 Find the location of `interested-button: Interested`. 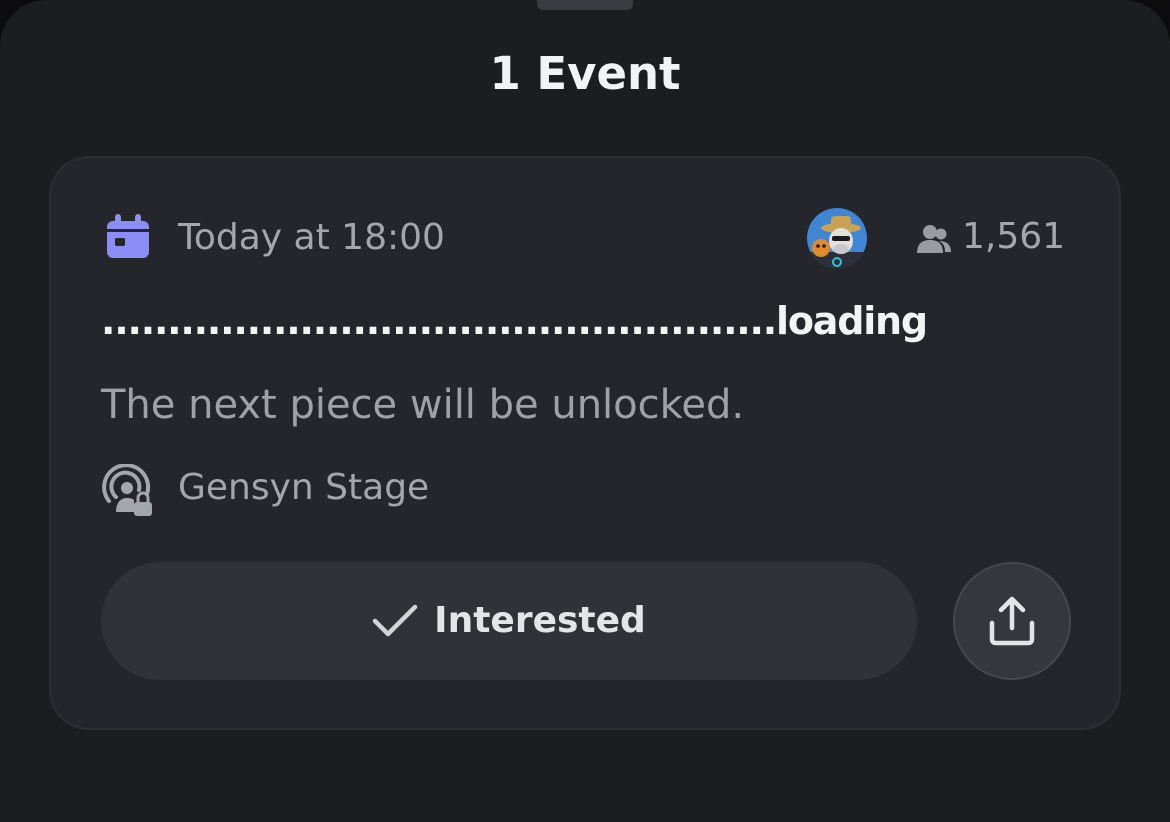

interested-button: Interested is located at coordinates (509, 621).